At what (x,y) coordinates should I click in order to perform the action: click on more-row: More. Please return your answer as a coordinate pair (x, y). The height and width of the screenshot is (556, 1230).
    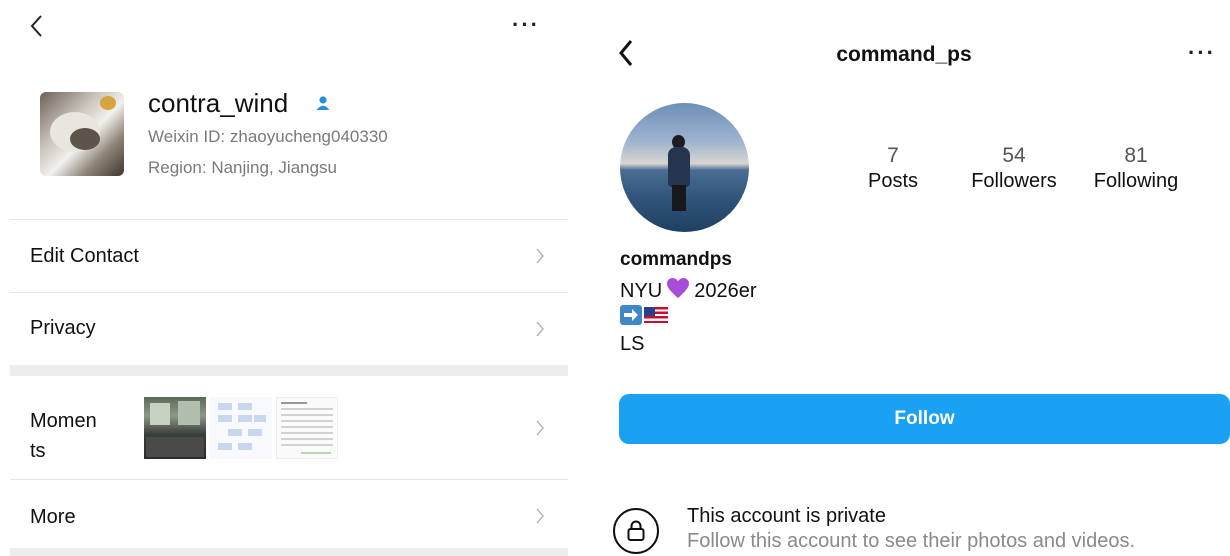
    Looking at the image, I should click on (289, 514).